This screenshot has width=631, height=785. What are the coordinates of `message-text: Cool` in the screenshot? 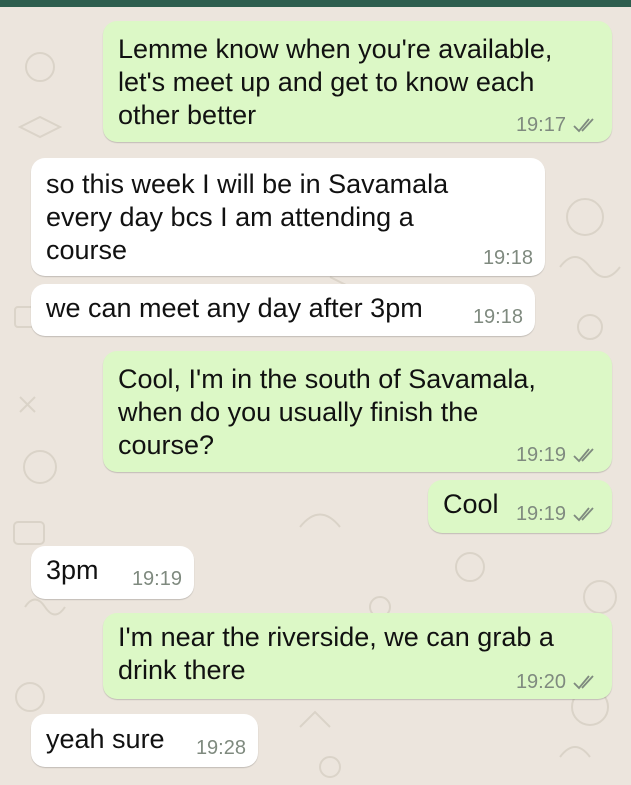 It's located at (471, 504).